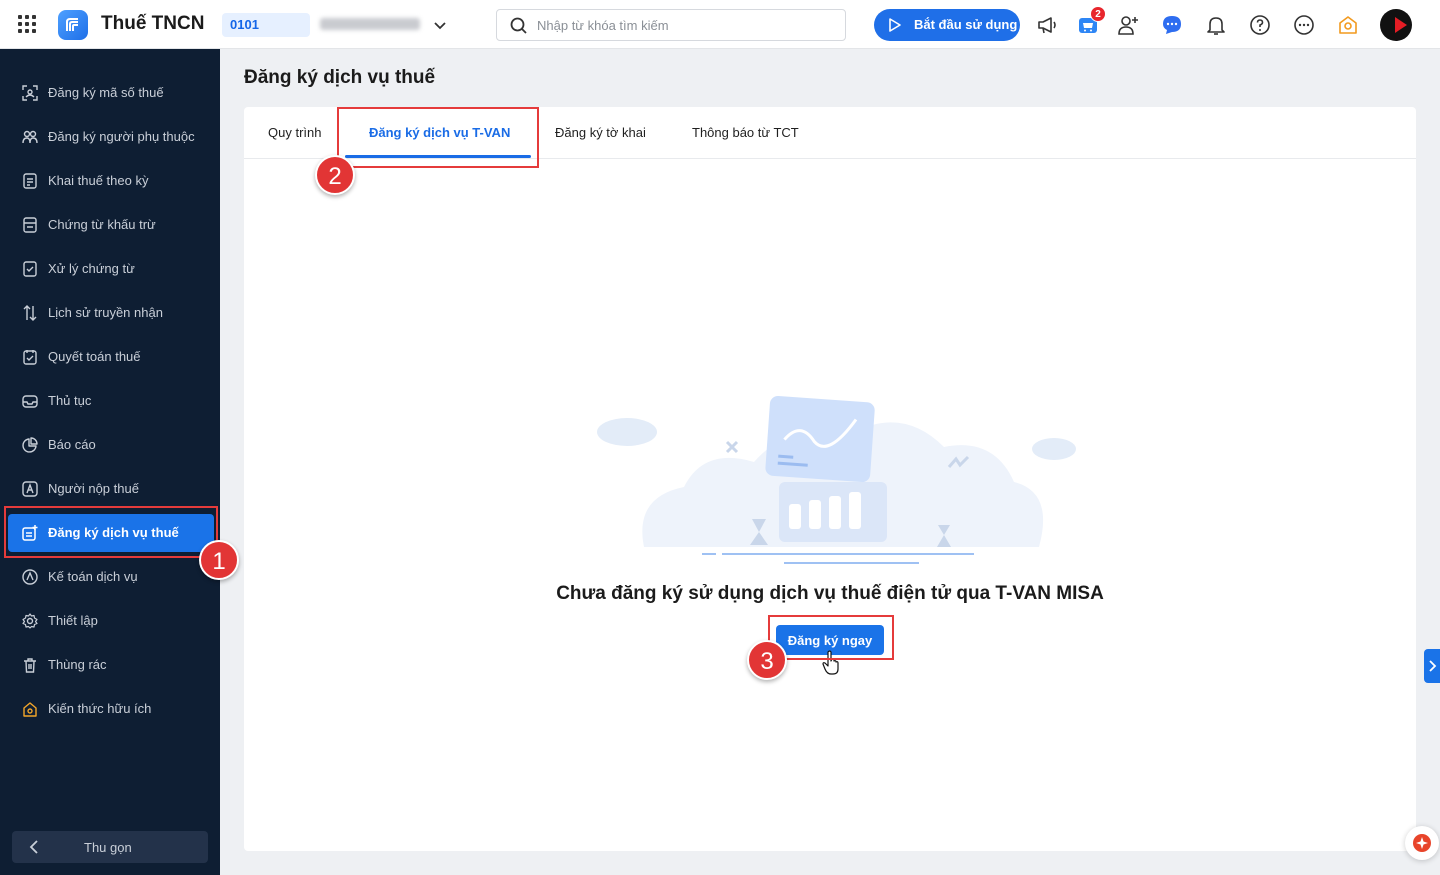 This screenshot has height=875, width=1440. I want to click on trash-icon, so click(30, 665).